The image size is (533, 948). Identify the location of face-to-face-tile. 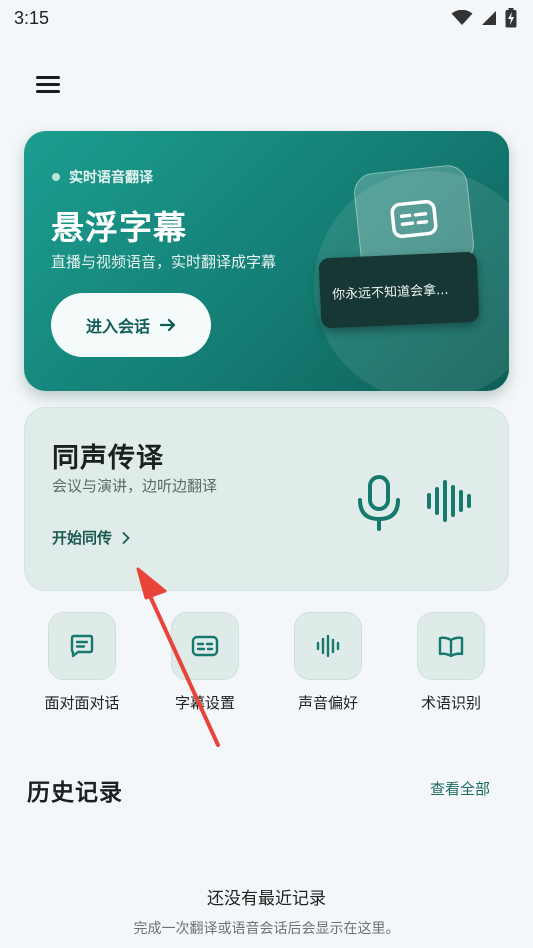
(82, 646).